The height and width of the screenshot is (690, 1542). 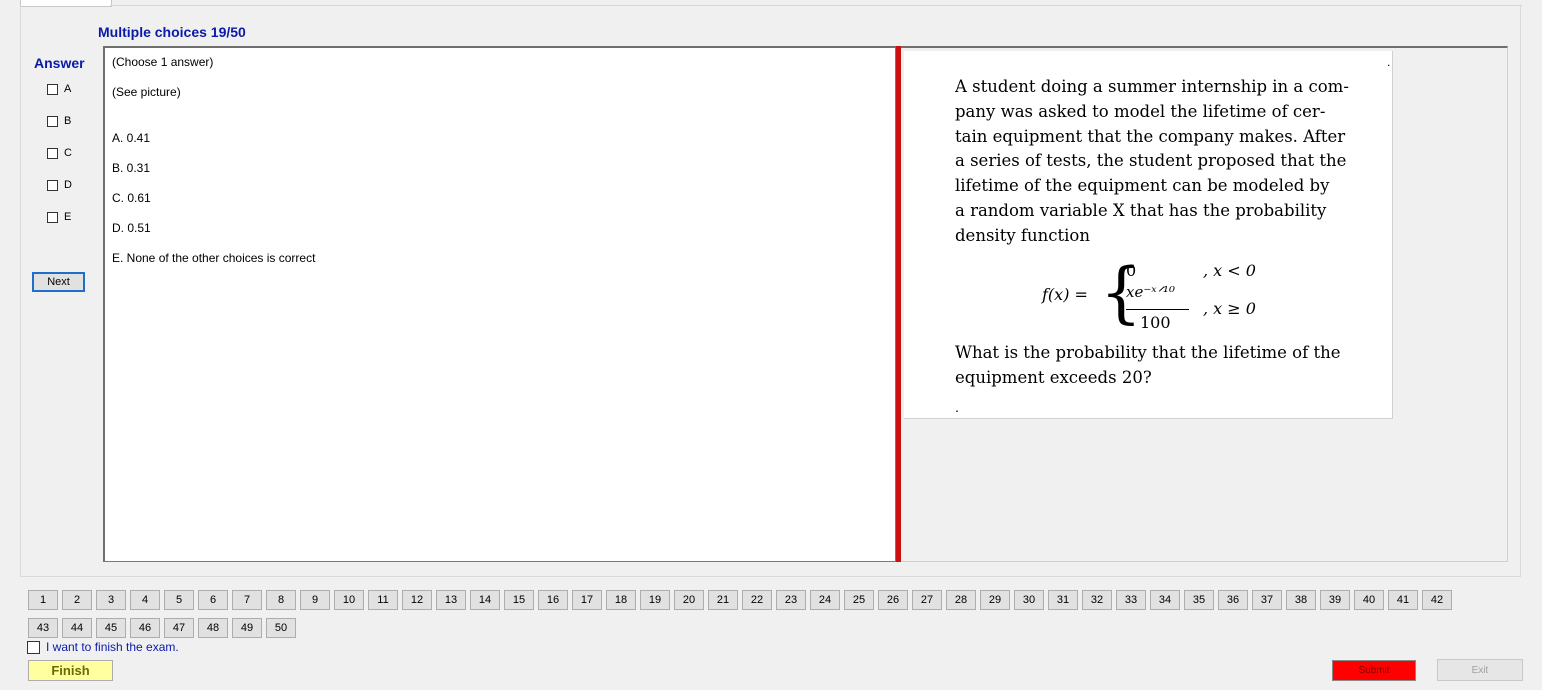 What do you see at coordinates (1233, 600) in the screenshot?
I see `question-nav-button: 36` at bounding box center [1233, 600].